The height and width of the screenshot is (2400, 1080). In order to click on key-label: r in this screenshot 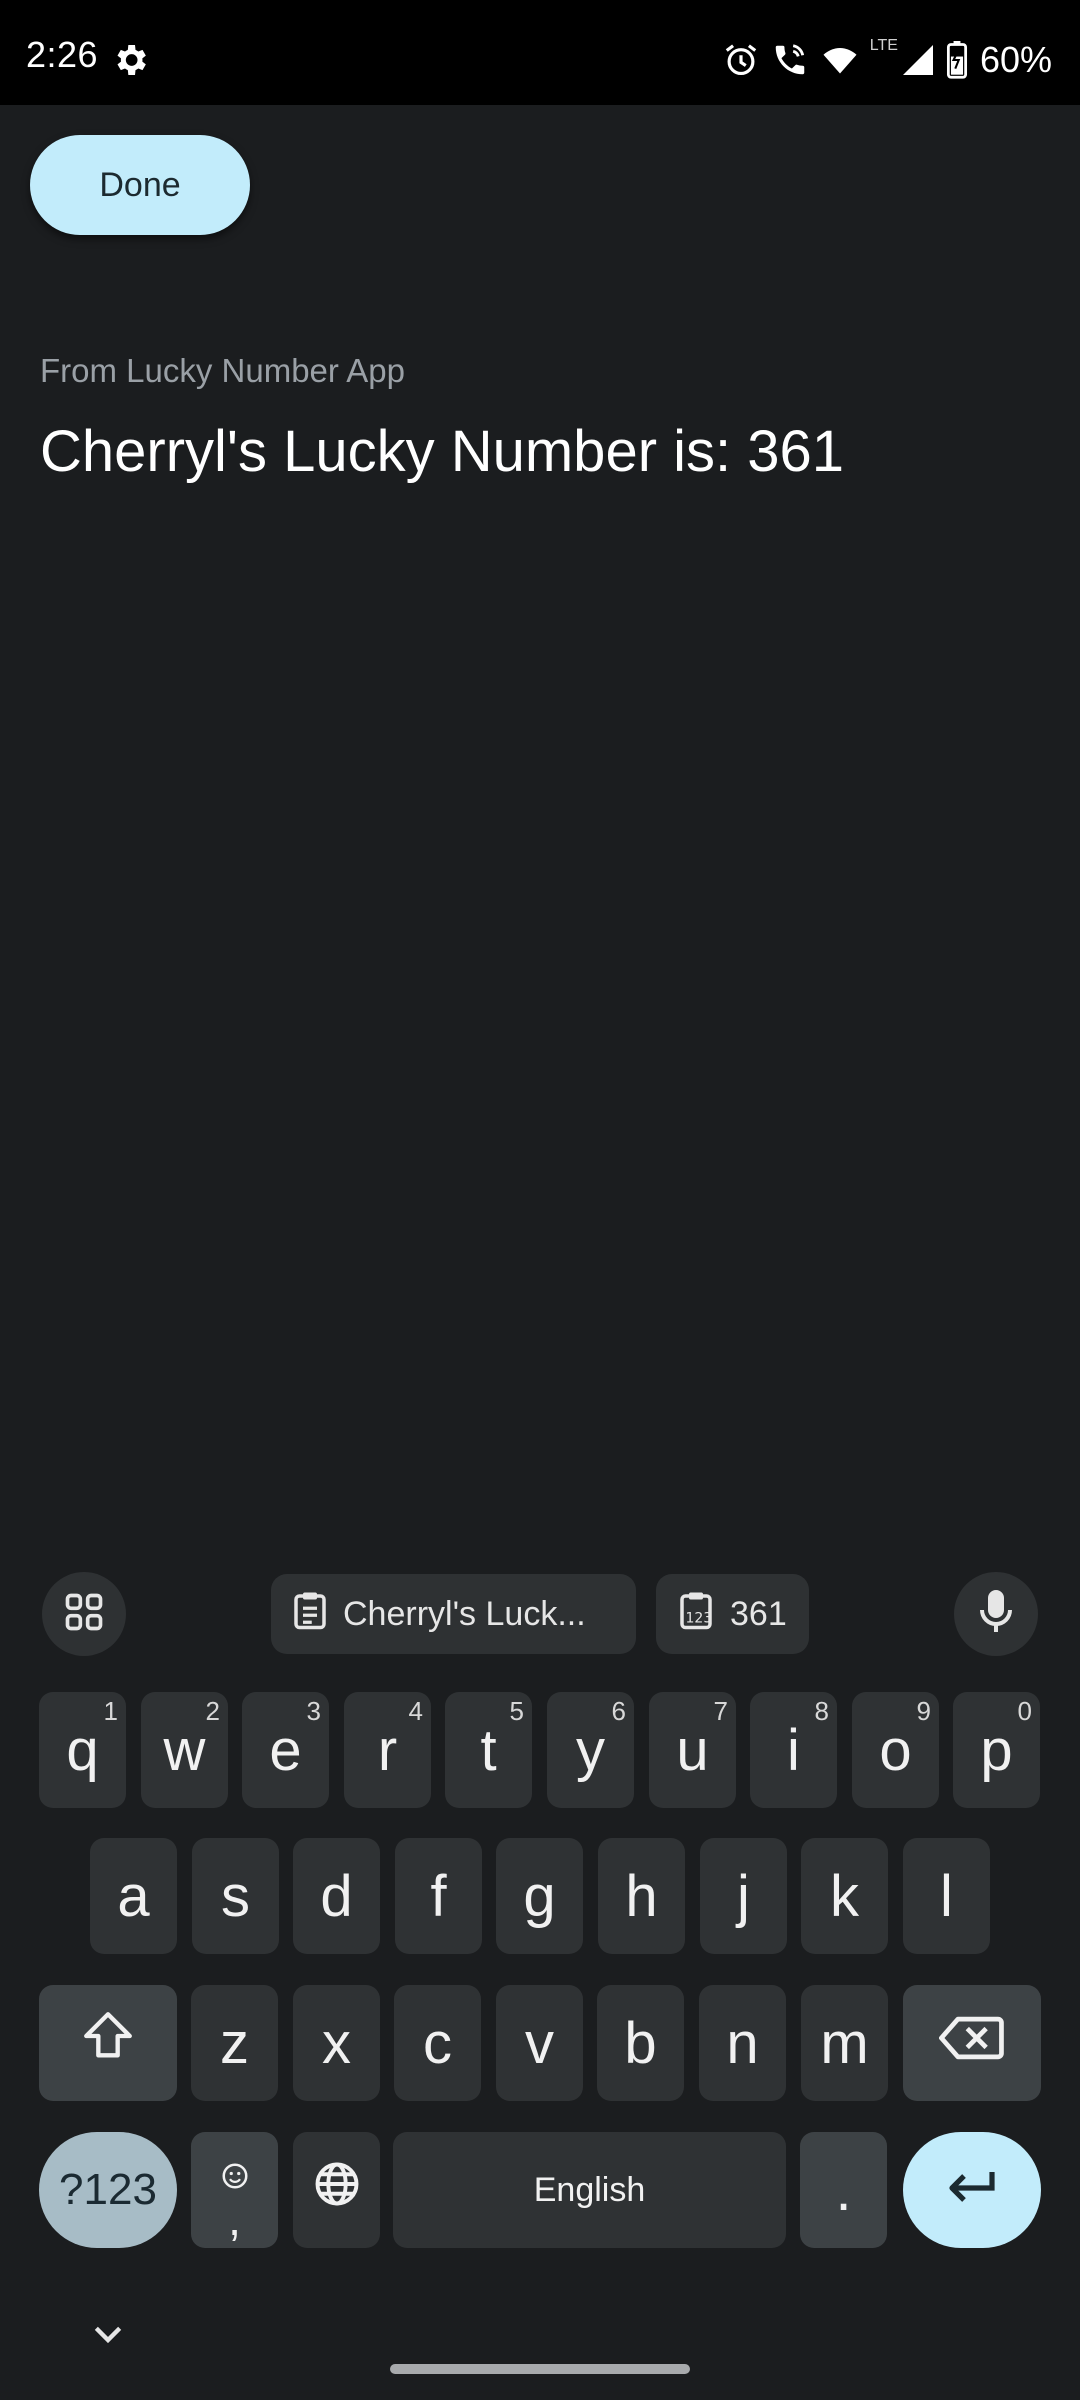, I will do `click(387, 1750)`.